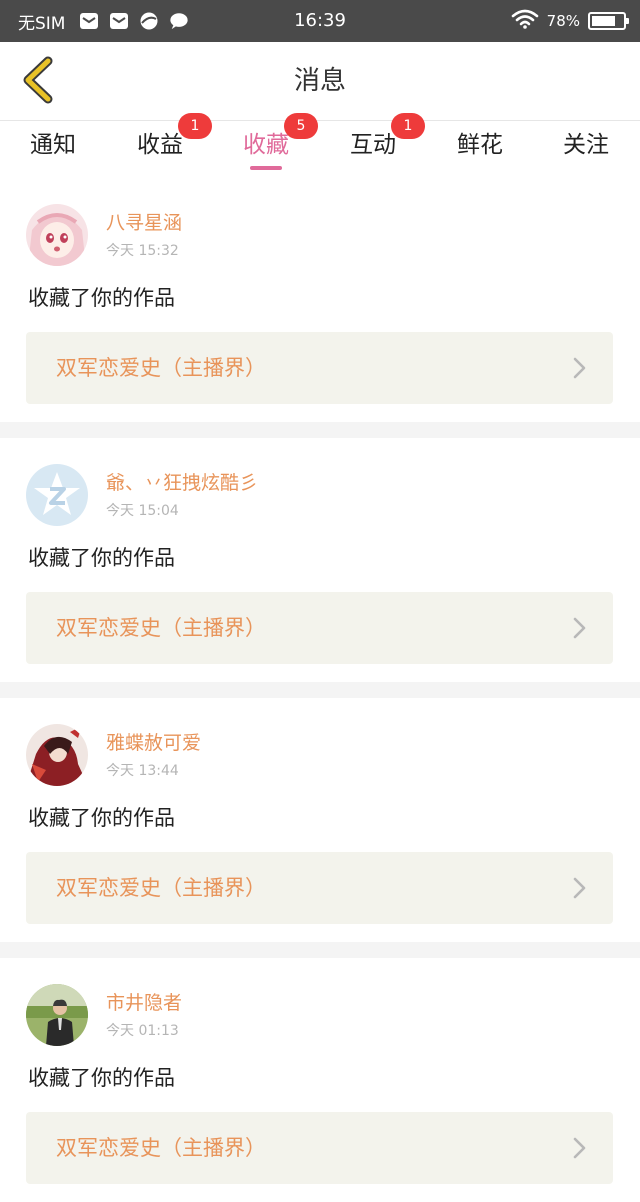 This screenshot has width=640, height=1202. I want to click on tab-flowers: 鲜花, so click(480, 149).